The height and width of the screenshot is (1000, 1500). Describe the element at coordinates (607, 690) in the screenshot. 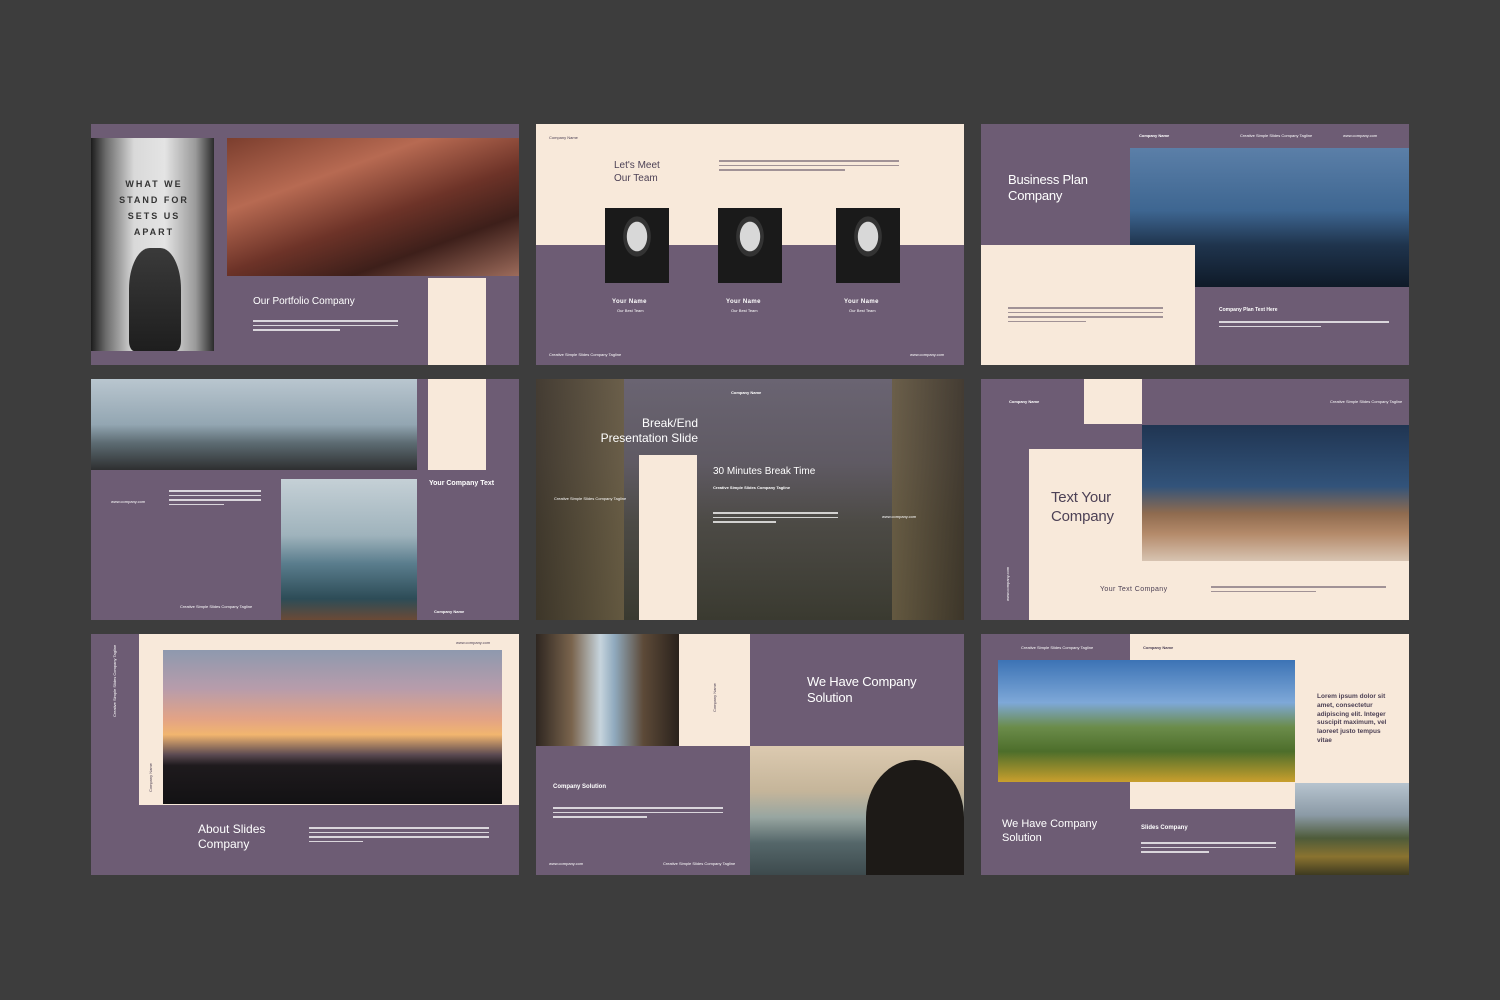

I see `cave-photo` at that location.